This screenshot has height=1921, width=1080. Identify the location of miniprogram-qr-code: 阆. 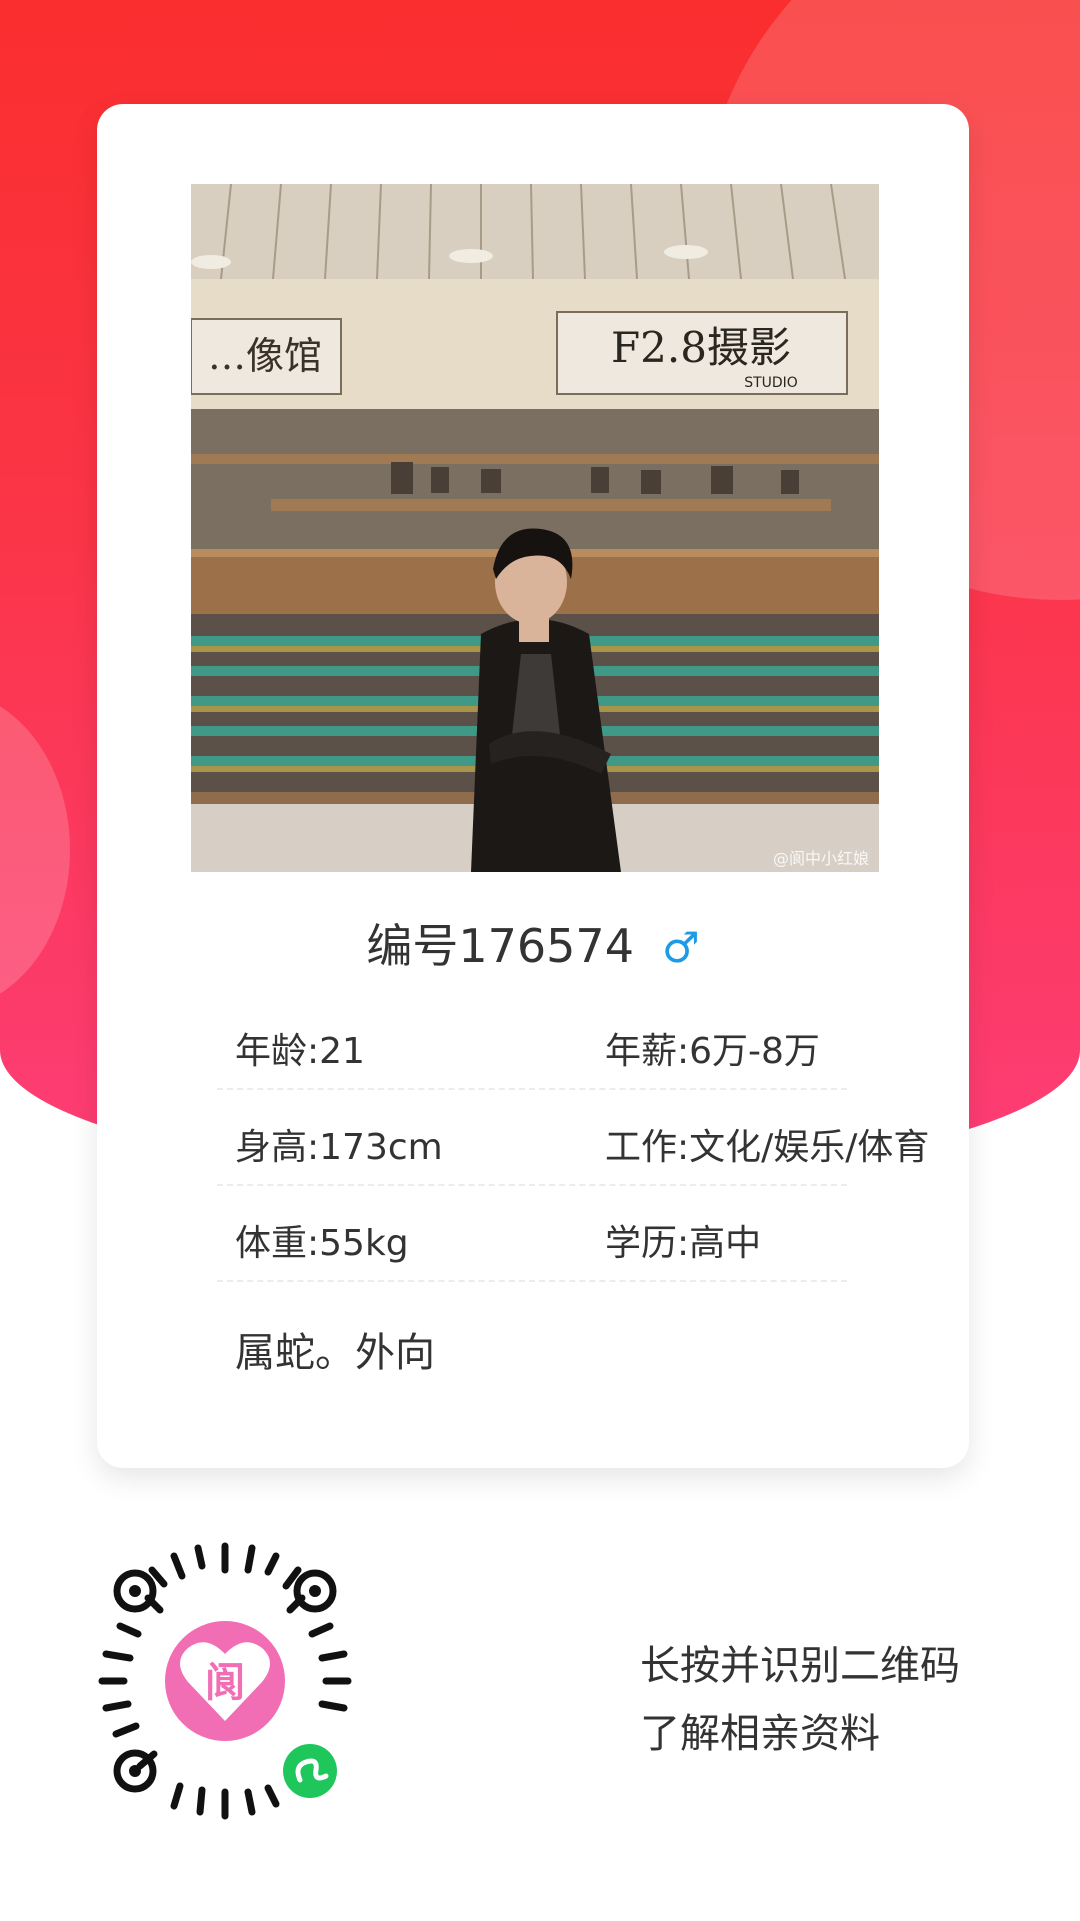
(225, 1681).